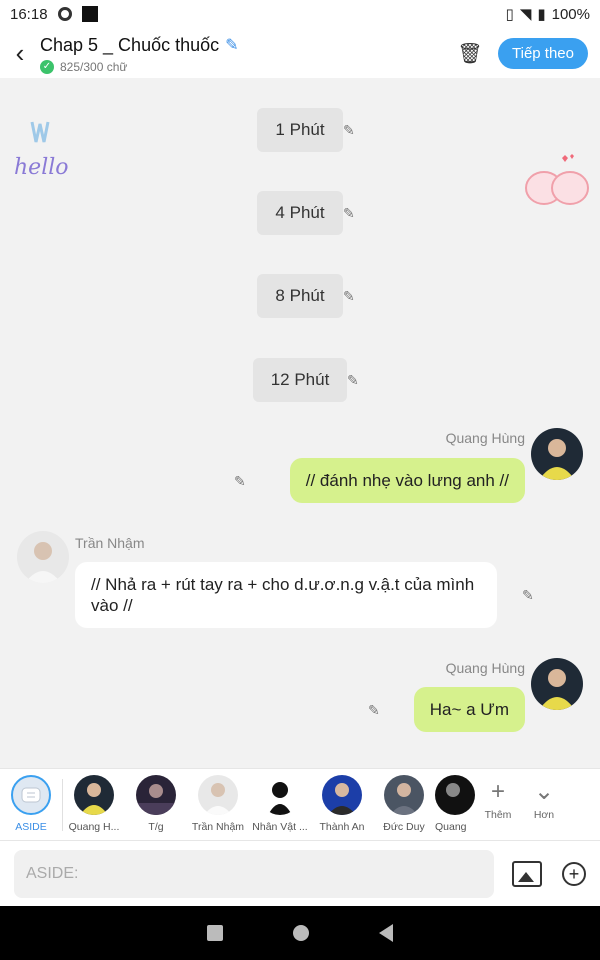 The image size is (600, 960). Describe the element at coordinates (64, 14) in the screenshot. I see `settings-gear-icon` at that location.